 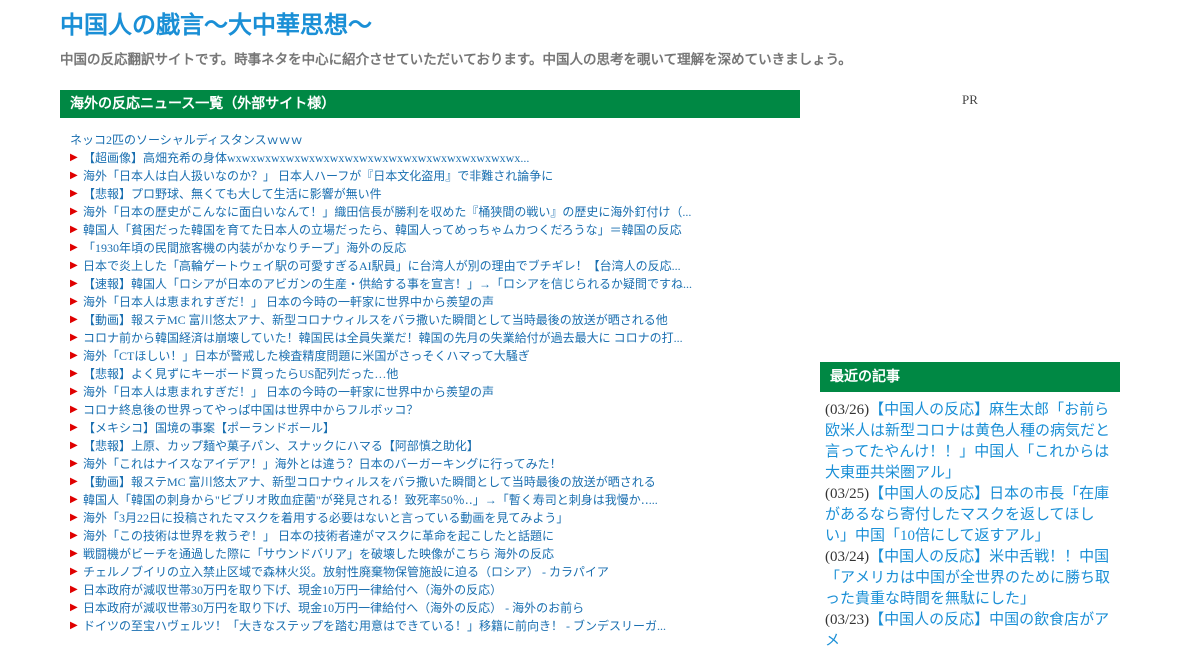 What do you see at coordinates (430, 248) in the screenshot?
I see `news-list-item: ▶ 「1930年頃の民間旅客機の内装がかなりチープ」海外の反応` at bounding box center [430, 248].